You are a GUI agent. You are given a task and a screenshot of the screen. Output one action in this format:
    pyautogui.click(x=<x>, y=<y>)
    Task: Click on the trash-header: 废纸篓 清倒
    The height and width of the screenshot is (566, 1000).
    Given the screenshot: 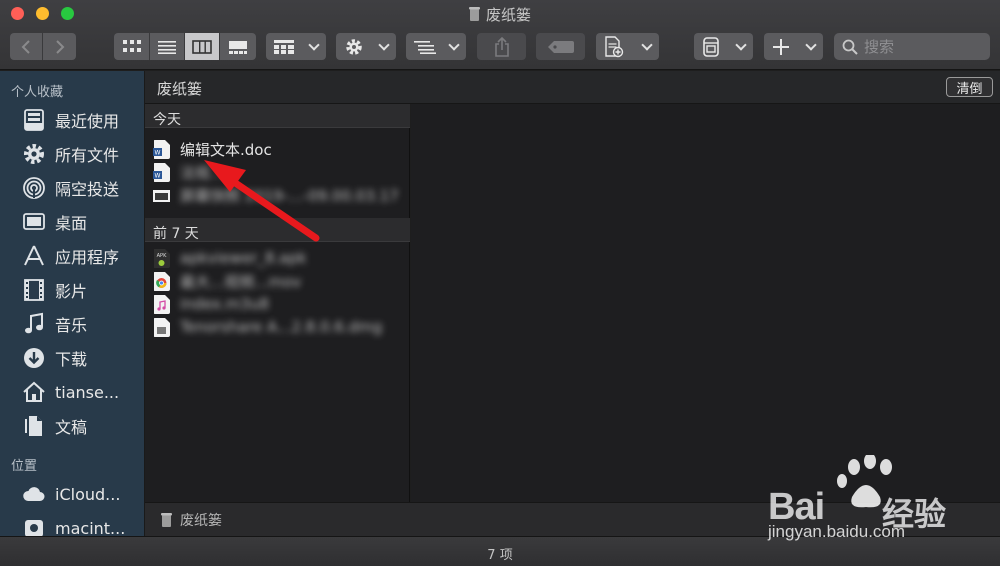 What is the action you would take?
    pyautogui.click(x=572, y=87)
    